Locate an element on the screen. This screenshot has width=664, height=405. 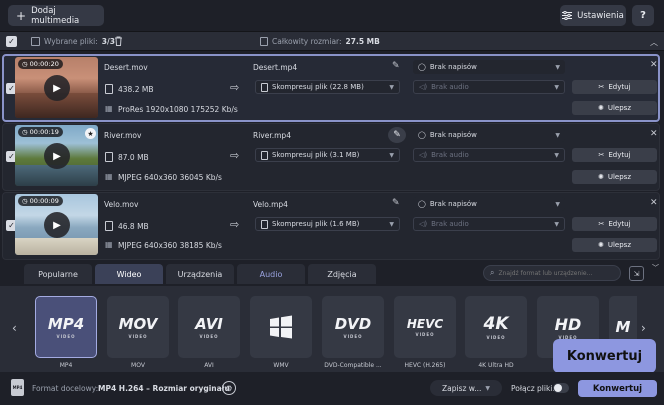
format-search-input is located at coordinates (557, 273).